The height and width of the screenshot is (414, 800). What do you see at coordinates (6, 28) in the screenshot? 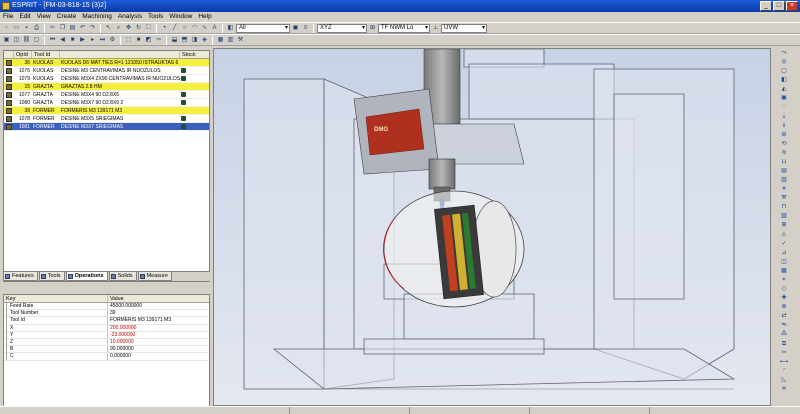
I see `new-file-icon: ▫` at bounding box center [6, 28].